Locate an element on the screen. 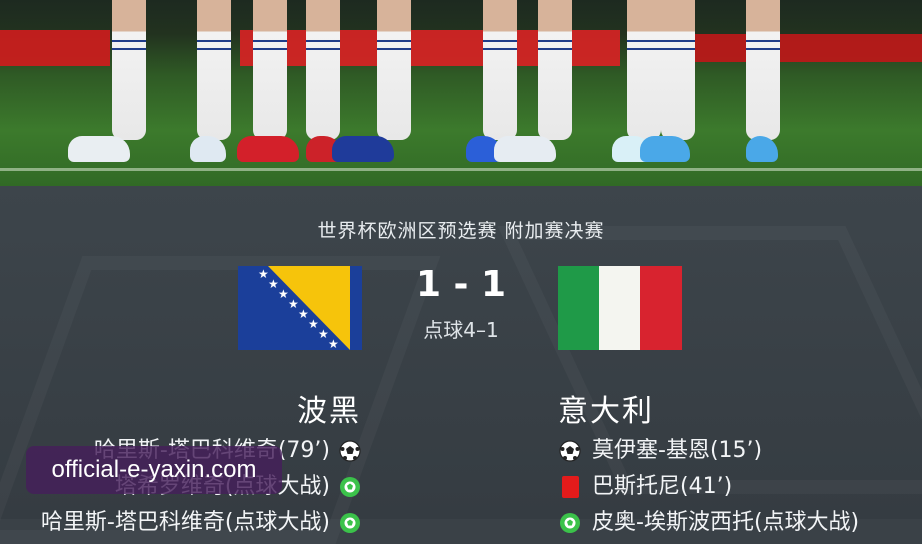  home-event: 哈里斯-塔巴科维奇(点球大战) is located at coordinates (201, 523).